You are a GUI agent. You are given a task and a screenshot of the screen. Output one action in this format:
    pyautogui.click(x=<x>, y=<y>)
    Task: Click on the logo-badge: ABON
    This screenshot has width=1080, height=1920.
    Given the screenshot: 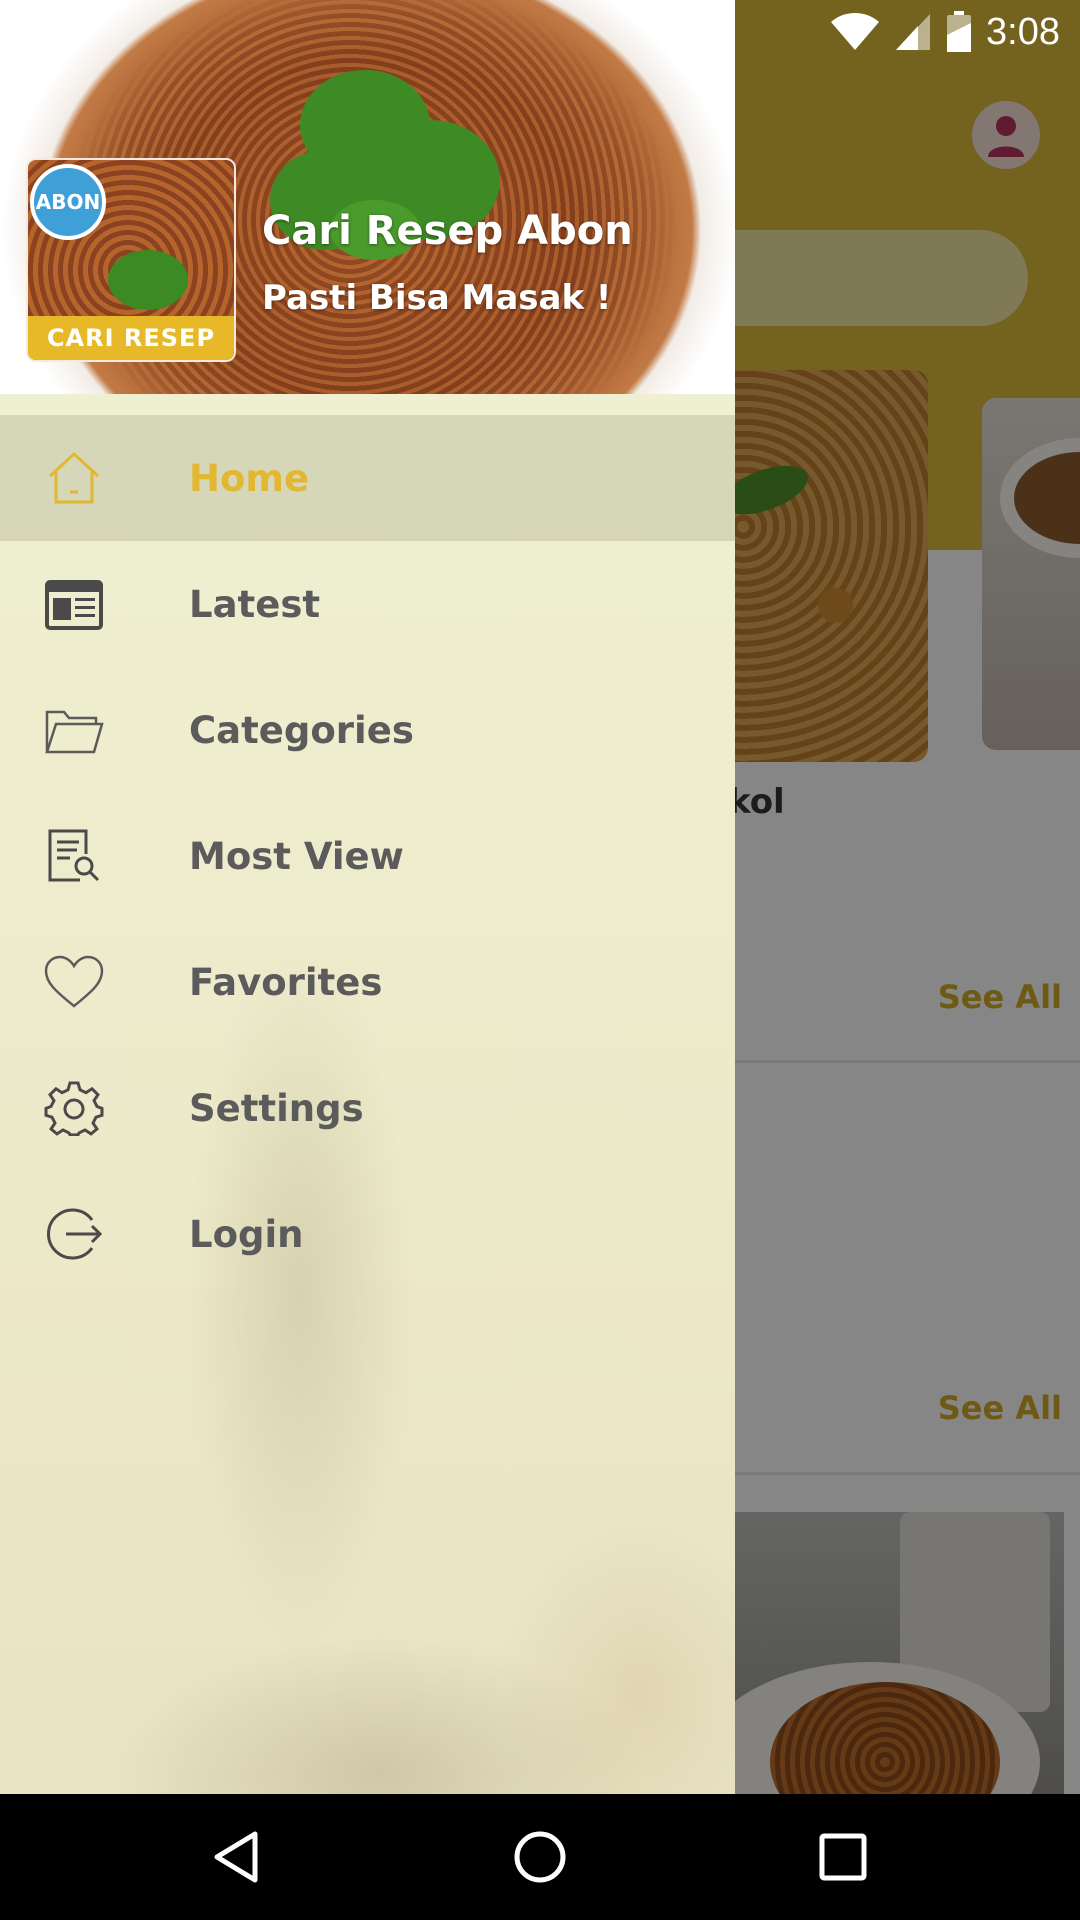 What is the action you would take?
    pyautogui.click(x=68, y=202)
    